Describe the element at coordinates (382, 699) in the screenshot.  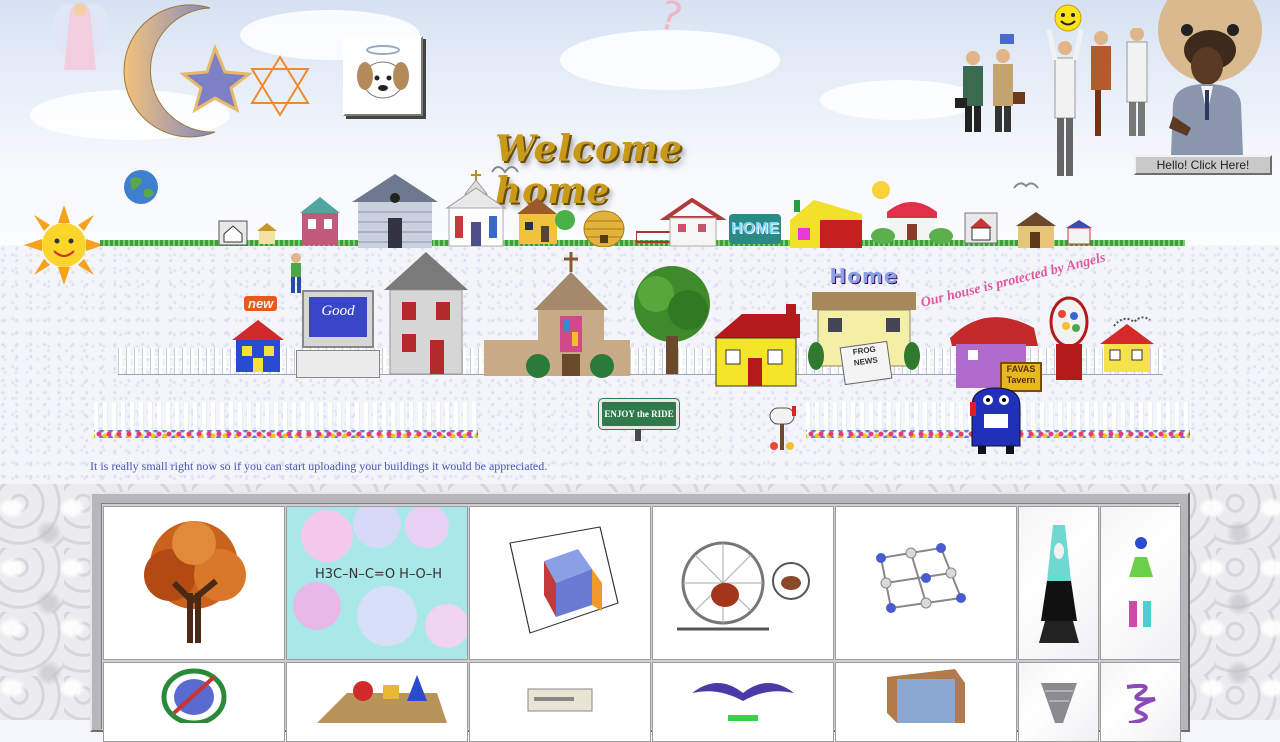
I see `geometric-shapes-icon` at that location.